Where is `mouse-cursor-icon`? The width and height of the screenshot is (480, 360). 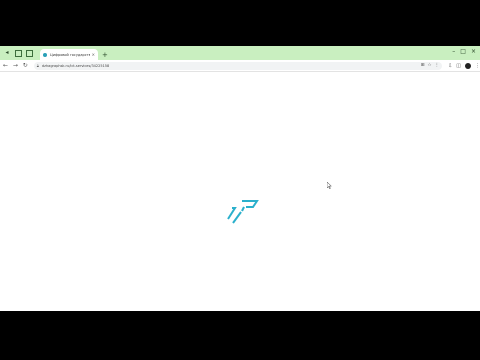 mouse-cursor-icon is located at coordinates (329, 185).